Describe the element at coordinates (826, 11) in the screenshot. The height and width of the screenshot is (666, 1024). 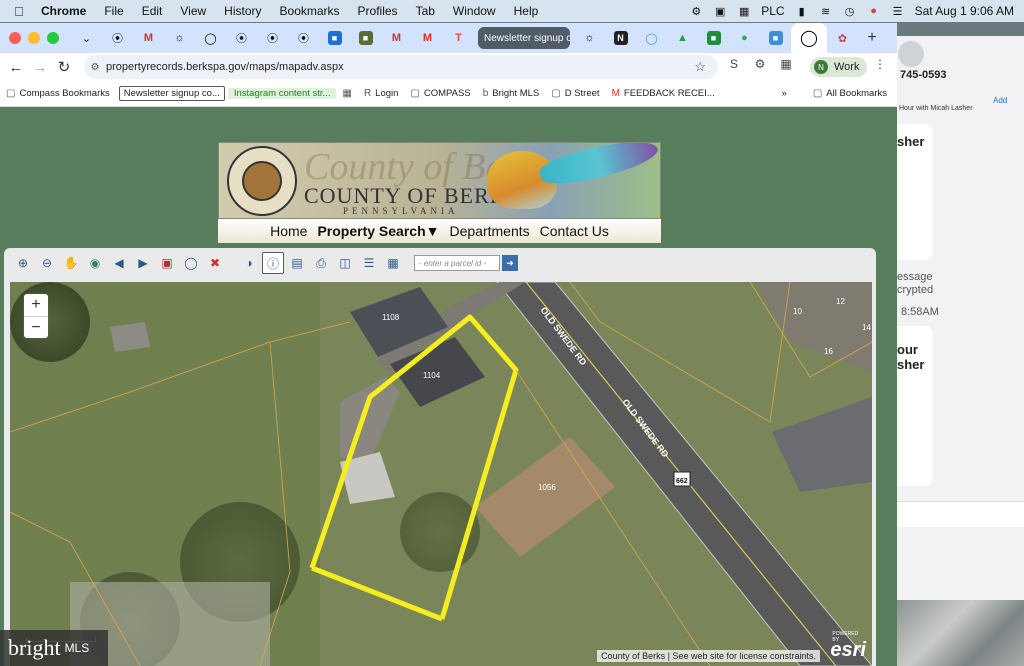
I see `wifi-icon: ≋` at that location.